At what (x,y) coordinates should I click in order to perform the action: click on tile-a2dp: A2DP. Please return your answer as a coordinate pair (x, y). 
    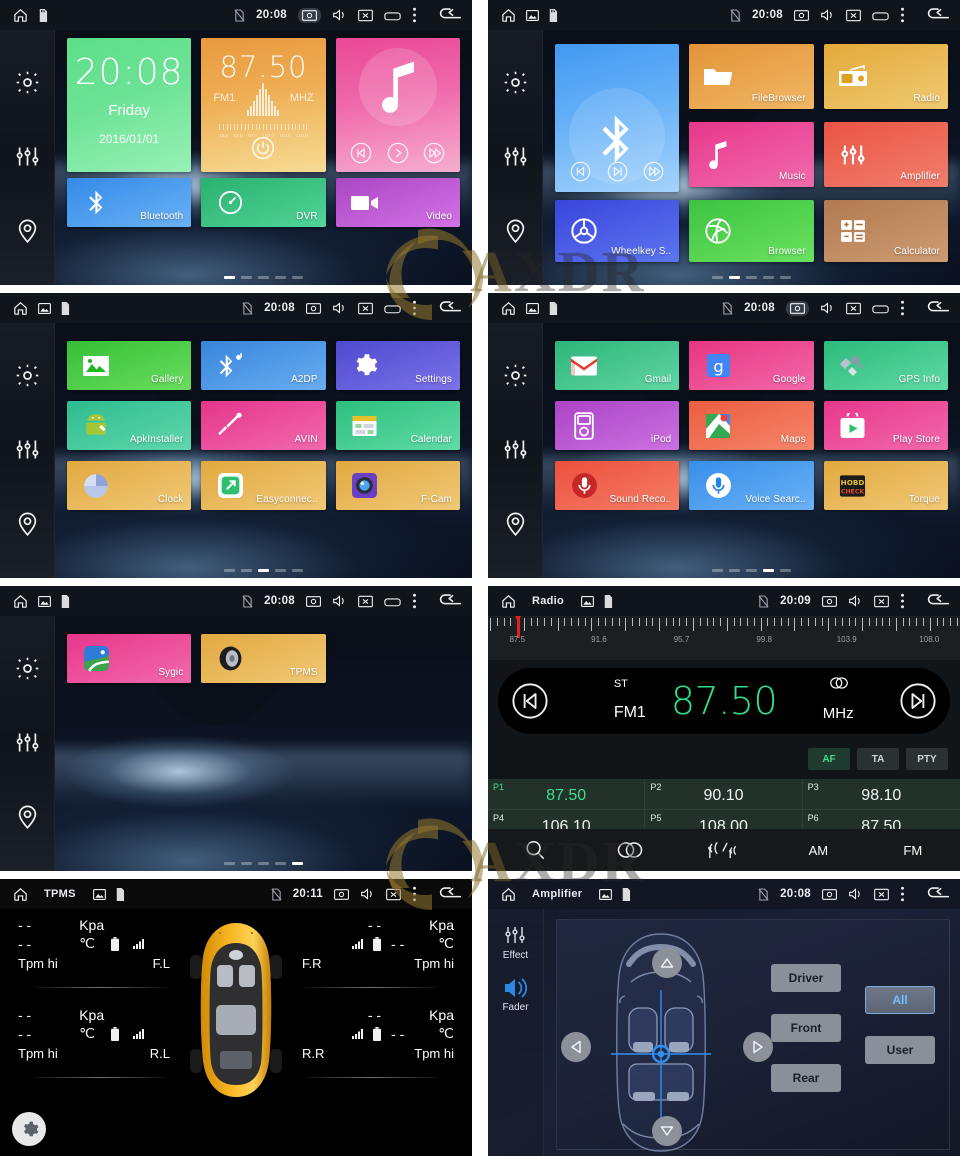
    Looking at the image, I should click on (263, 365).